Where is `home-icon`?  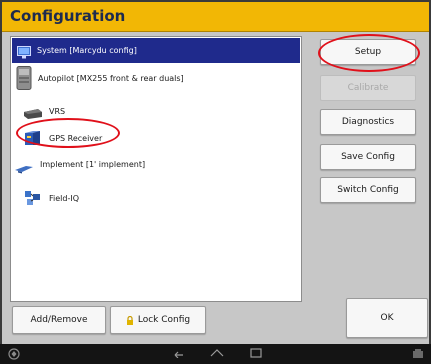 home-icon is located at coordinates (217, 354).